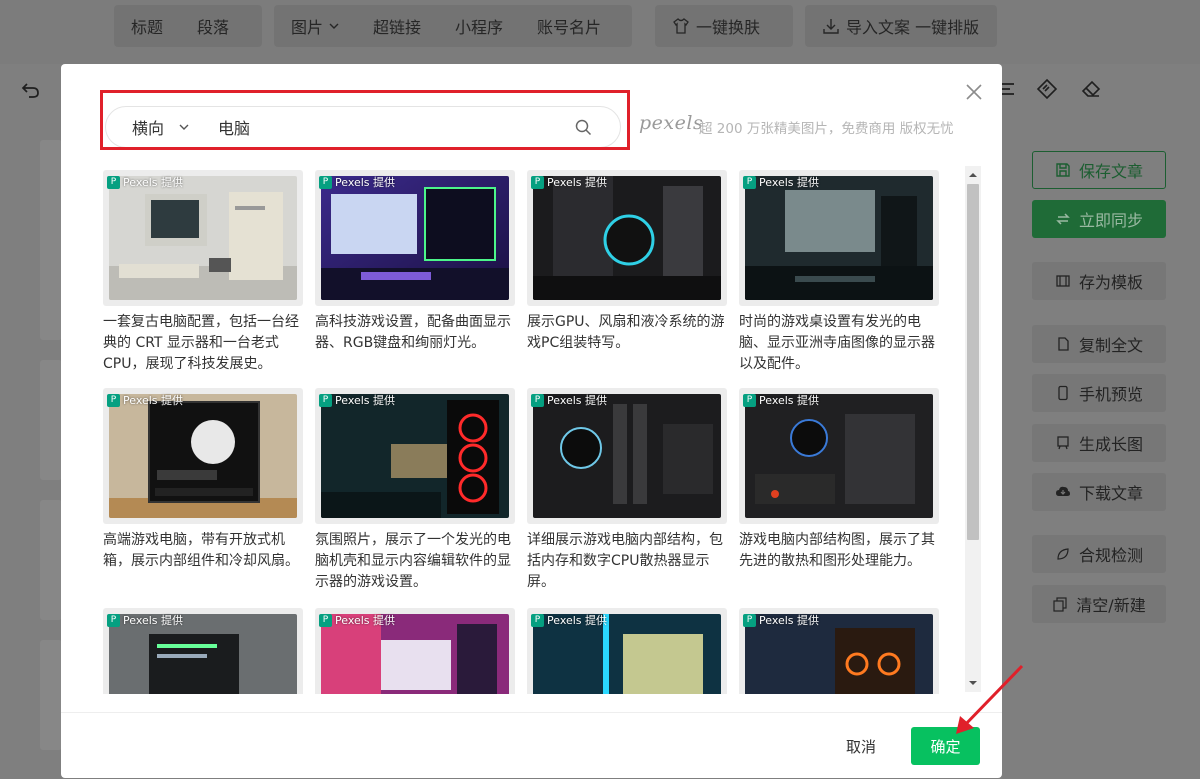 The height and width of the screenshot is (779, 1200). I want to click on cloud-download-icon, so click(1062, 491).